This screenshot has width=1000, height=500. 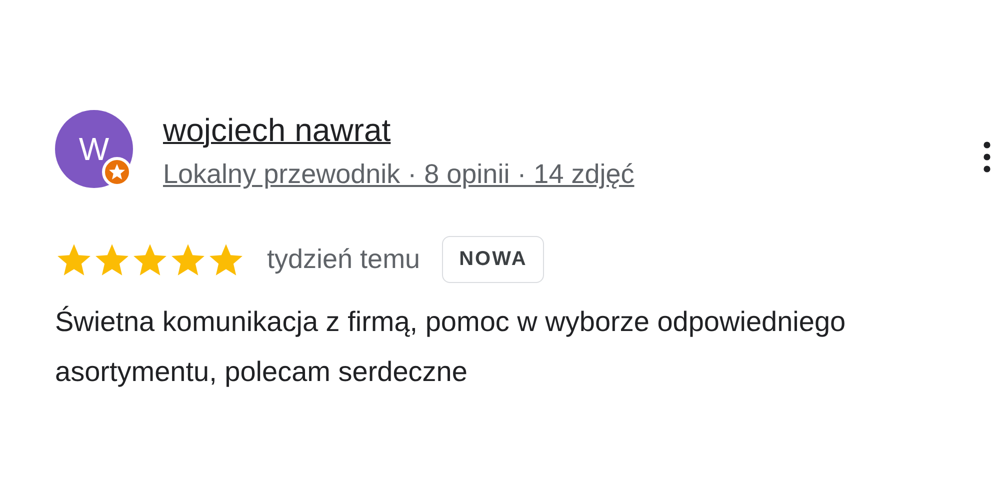 What do you see at coordinates (987, 157) in the screenshot?
I see `more-options-icon` at bounding box center [987, 157].